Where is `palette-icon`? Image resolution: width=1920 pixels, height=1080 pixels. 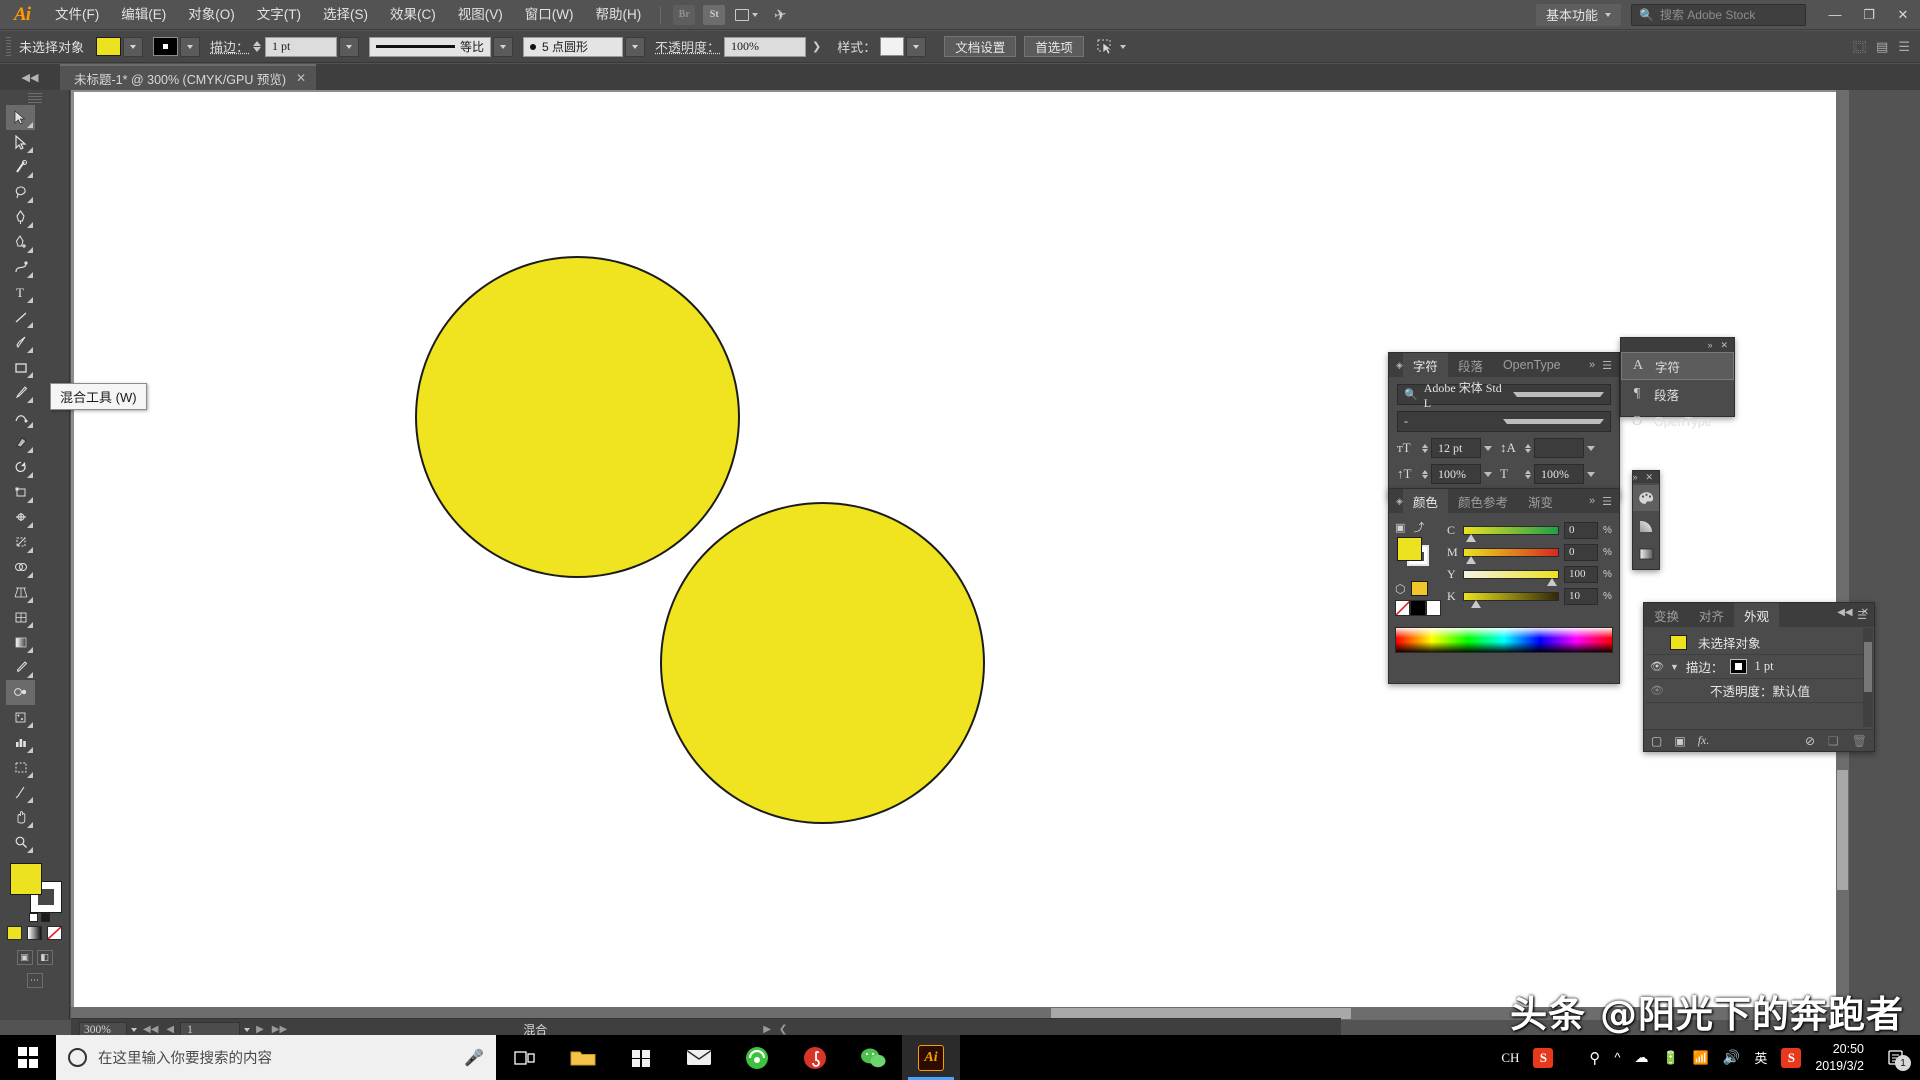 palette-icon is located at coordinates (1646, 498).